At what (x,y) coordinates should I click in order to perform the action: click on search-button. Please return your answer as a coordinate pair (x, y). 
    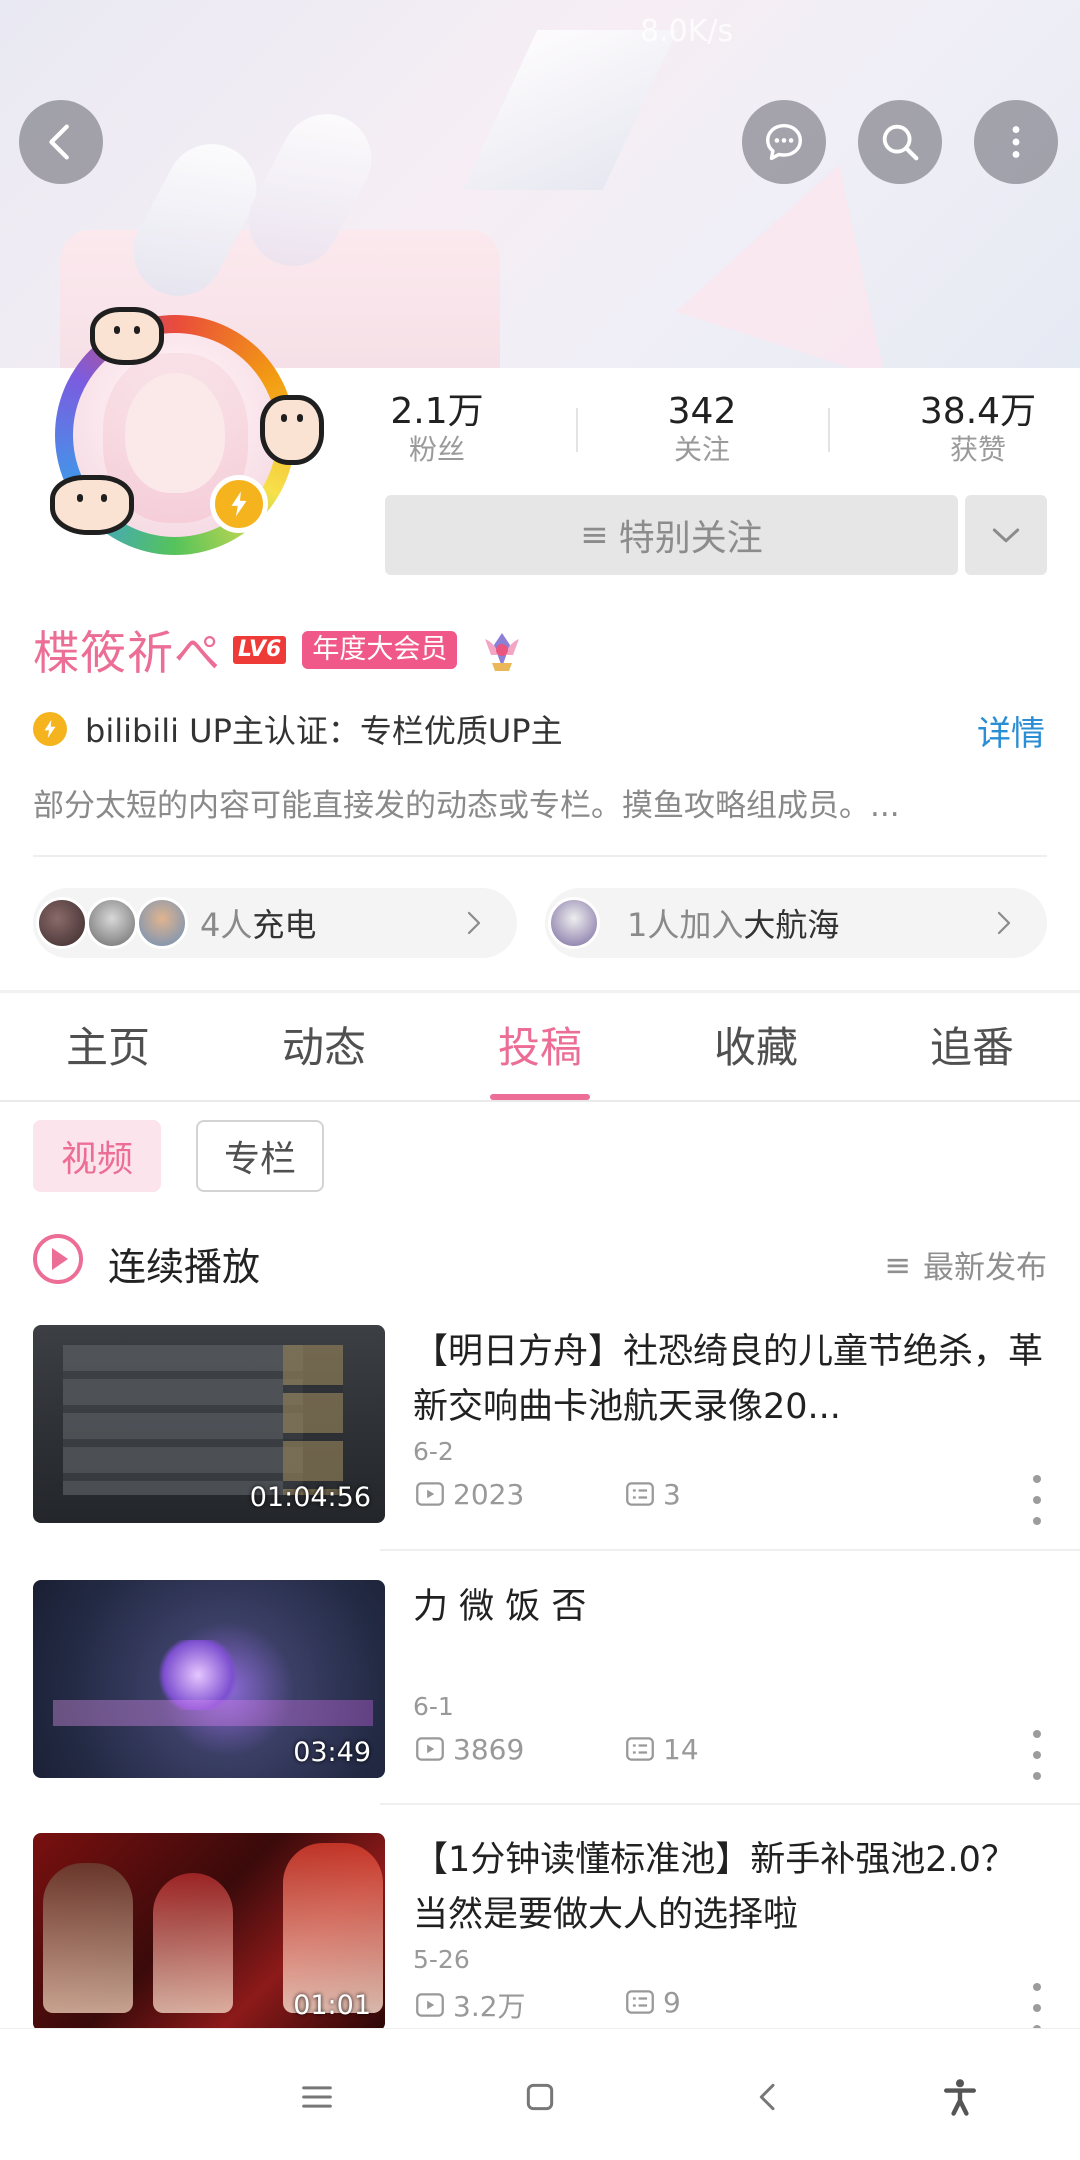
    Looking at the image, I should click on (900, 142).